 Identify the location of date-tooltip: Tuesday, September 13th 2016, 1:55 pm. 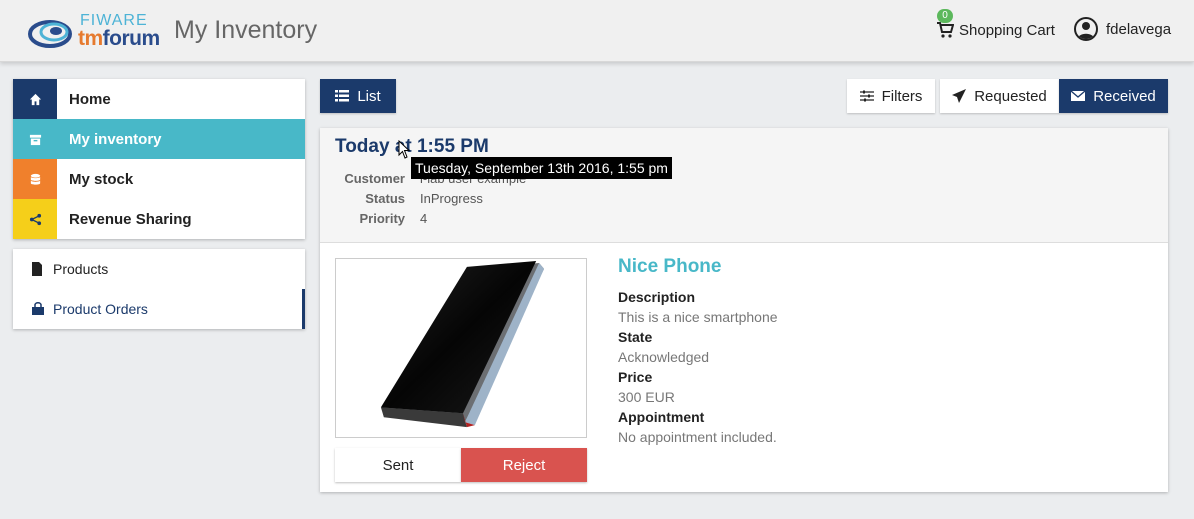
(541, 168).